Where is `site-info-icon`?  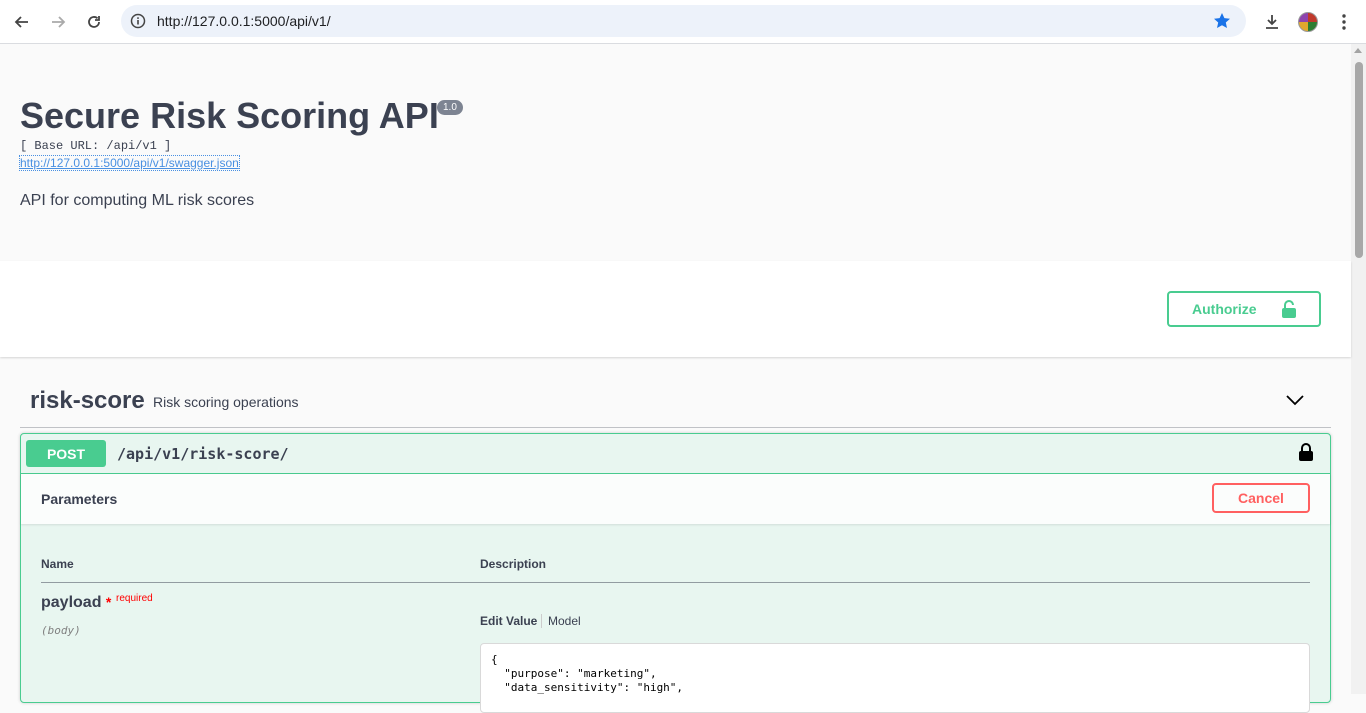 site-info-icon is located at coordinates (138, 21).